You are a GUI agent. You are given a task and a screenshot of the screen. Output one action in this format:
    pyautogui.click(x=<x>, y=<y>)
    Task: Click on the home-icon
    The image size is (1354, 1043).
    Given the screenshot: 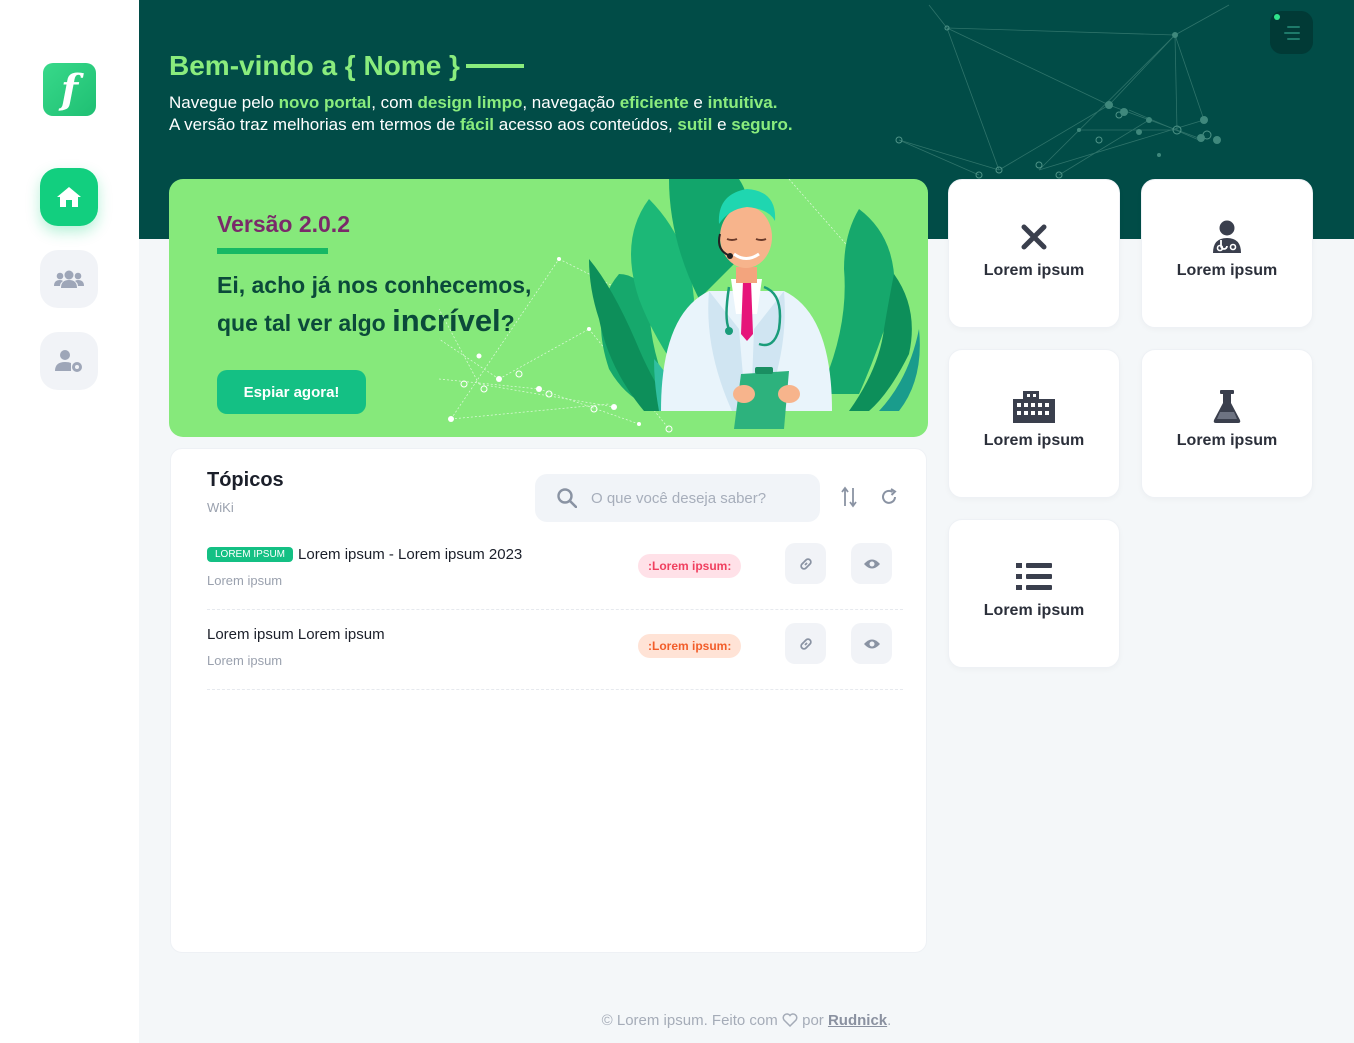 What is the action you would take?
    pyautogui.click(x=69, y=197)
    